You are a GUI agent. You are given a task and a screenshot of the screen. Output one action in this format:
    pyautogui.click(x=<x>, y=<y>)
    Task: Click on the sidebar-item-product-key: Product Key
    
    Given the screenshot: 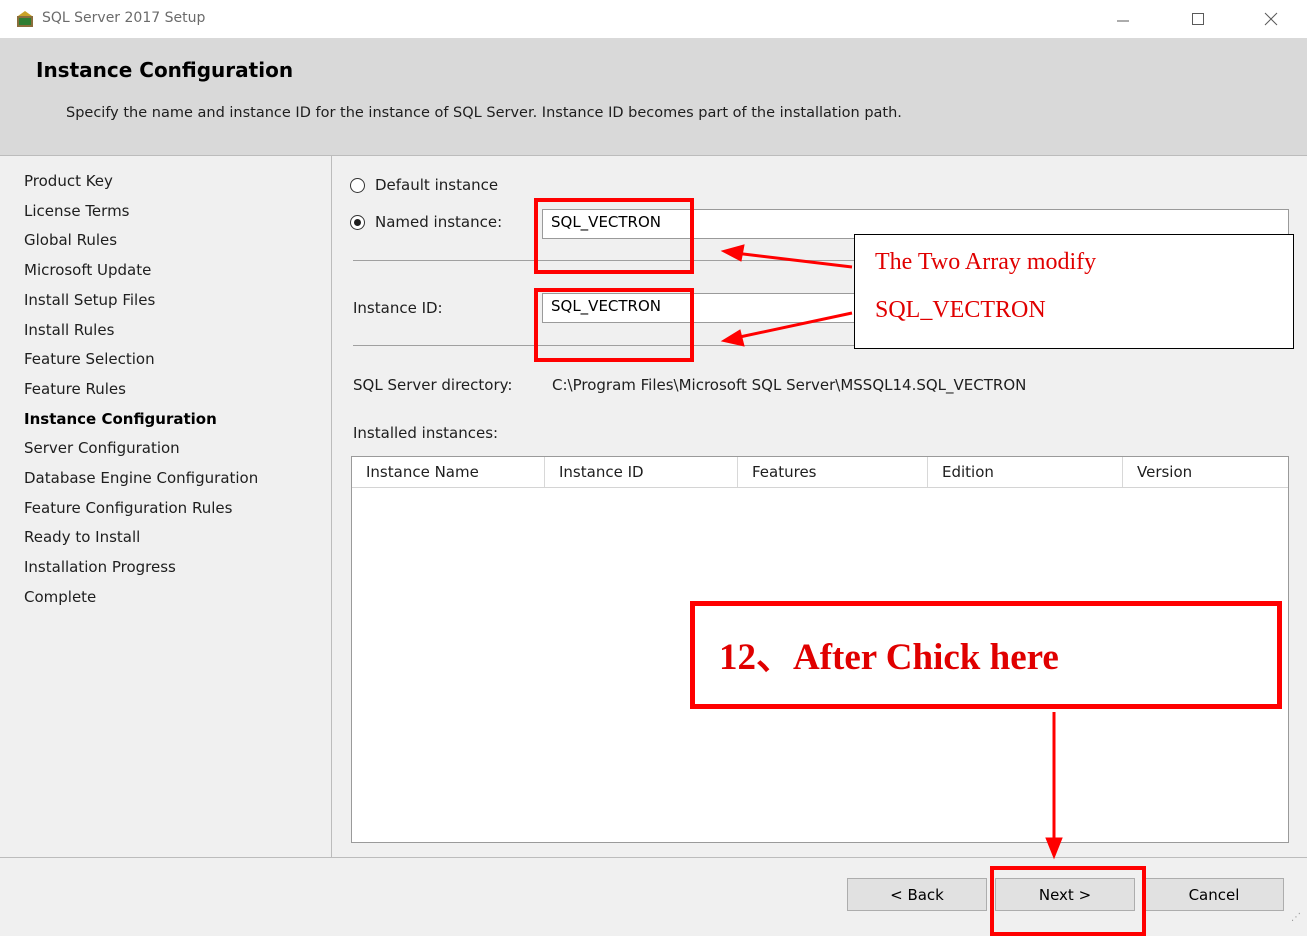 What is the action you would take?
    pyautogui.click(x=68, y=181)
    